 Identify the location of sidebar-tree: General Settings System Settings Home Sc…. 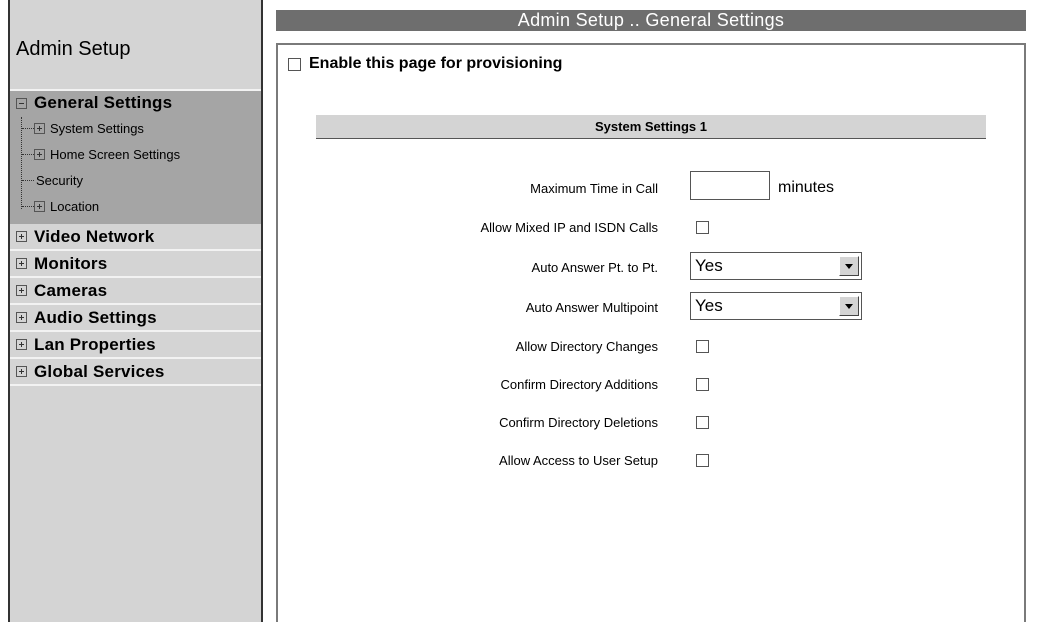
(135, 237).